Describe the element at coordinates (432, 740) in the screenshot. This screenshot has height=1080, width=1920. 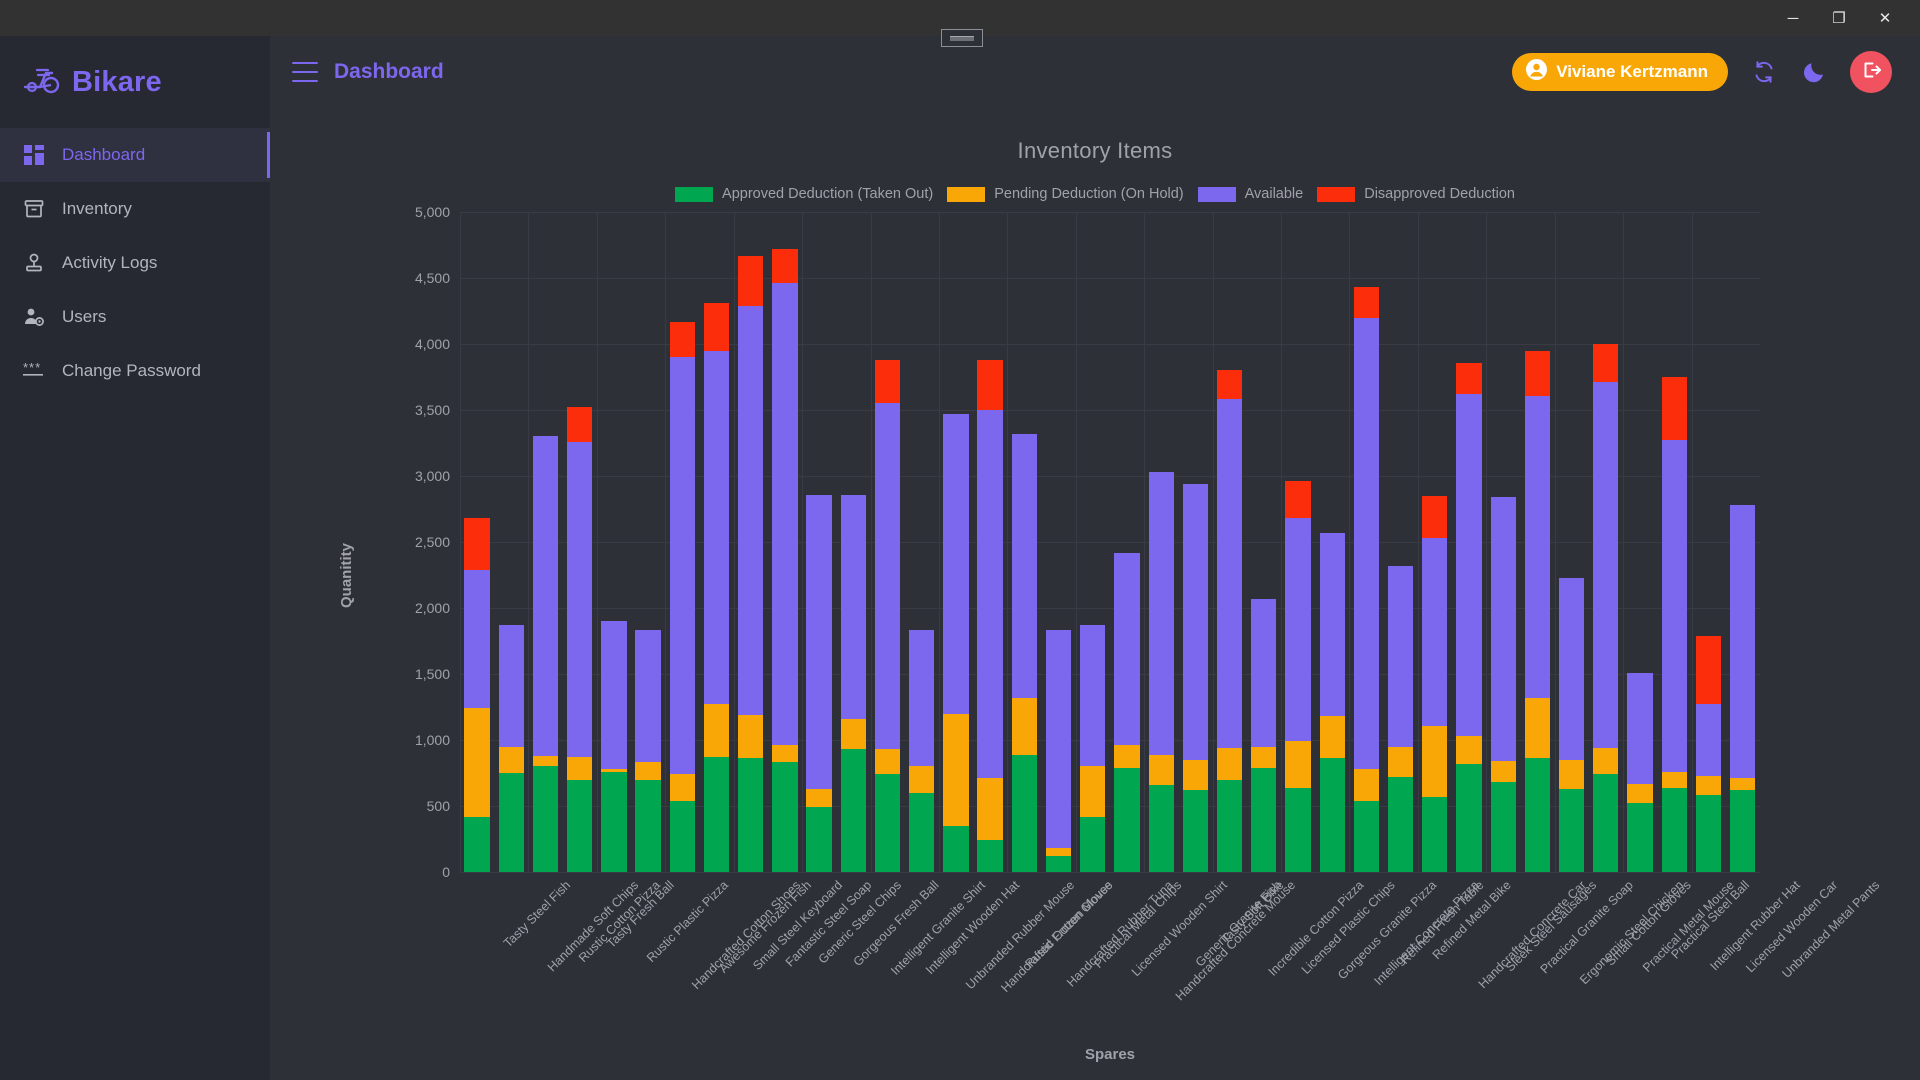
I see `y-axis-tick-label: 1,000` at that location.